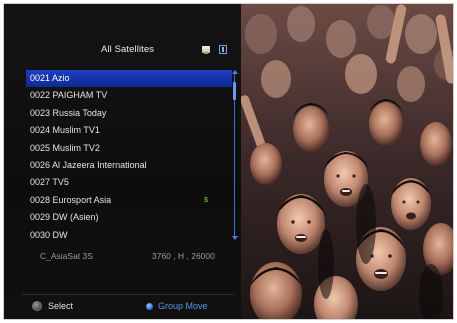  What do you see at coordinates (79, 112) in the screenshot?
I see `channel-name: Russia Today` at bounding box center [79, 112].